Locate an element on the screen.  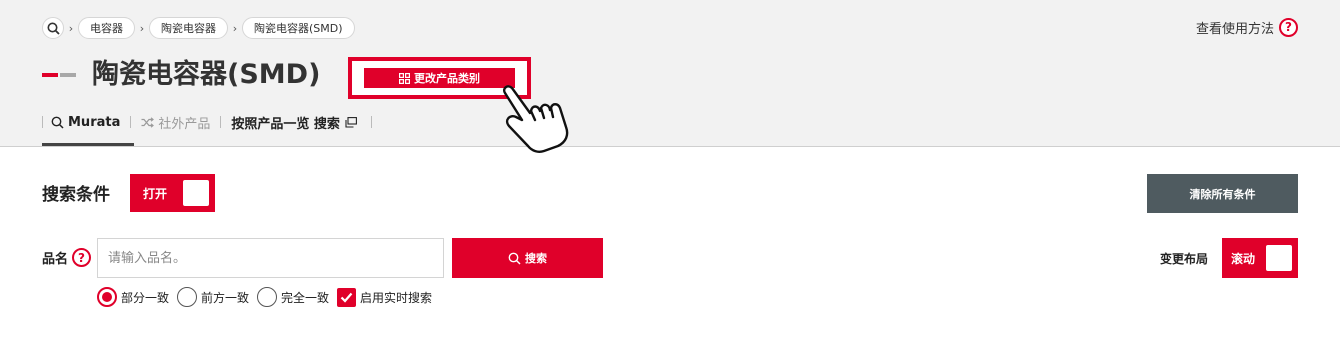
clear-all-conditions-button: 清除所有条件 is located at coordinates (1222, 193).